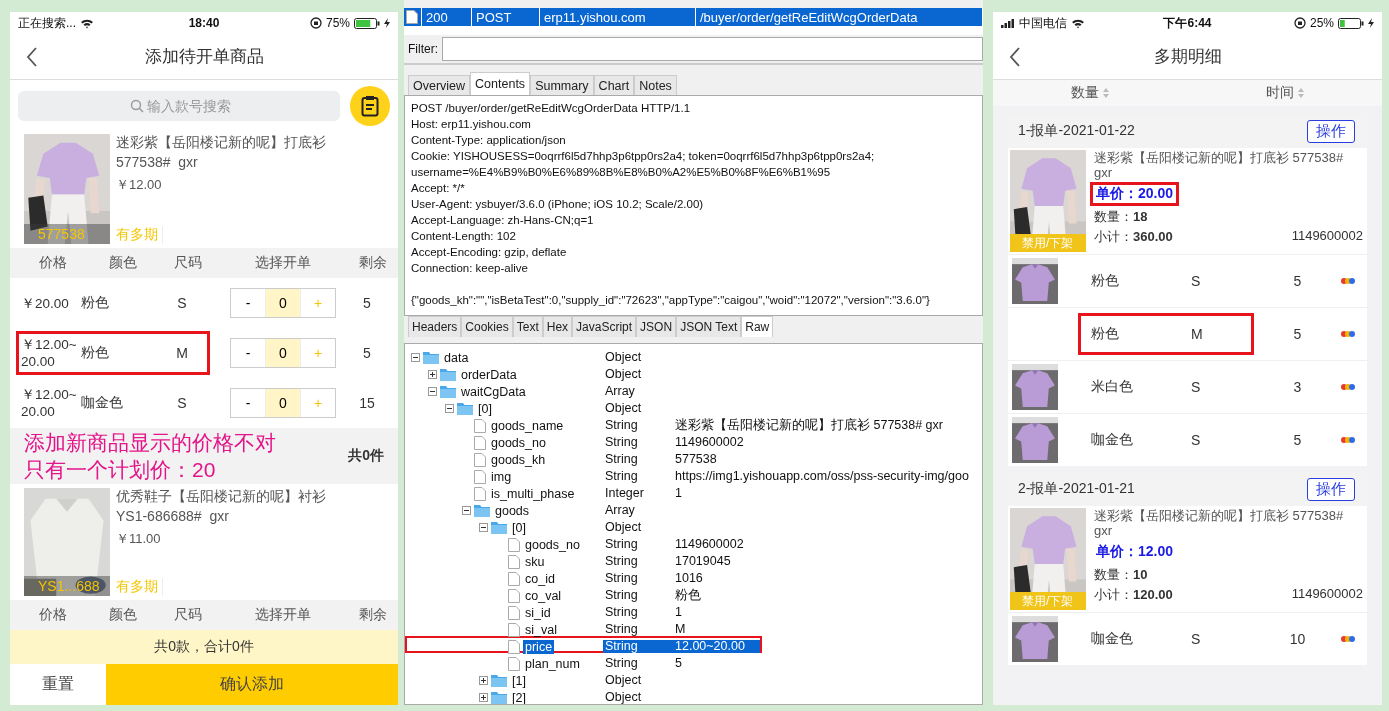  I want to click on tree-node-label: waitCgData, so click(493, 391).